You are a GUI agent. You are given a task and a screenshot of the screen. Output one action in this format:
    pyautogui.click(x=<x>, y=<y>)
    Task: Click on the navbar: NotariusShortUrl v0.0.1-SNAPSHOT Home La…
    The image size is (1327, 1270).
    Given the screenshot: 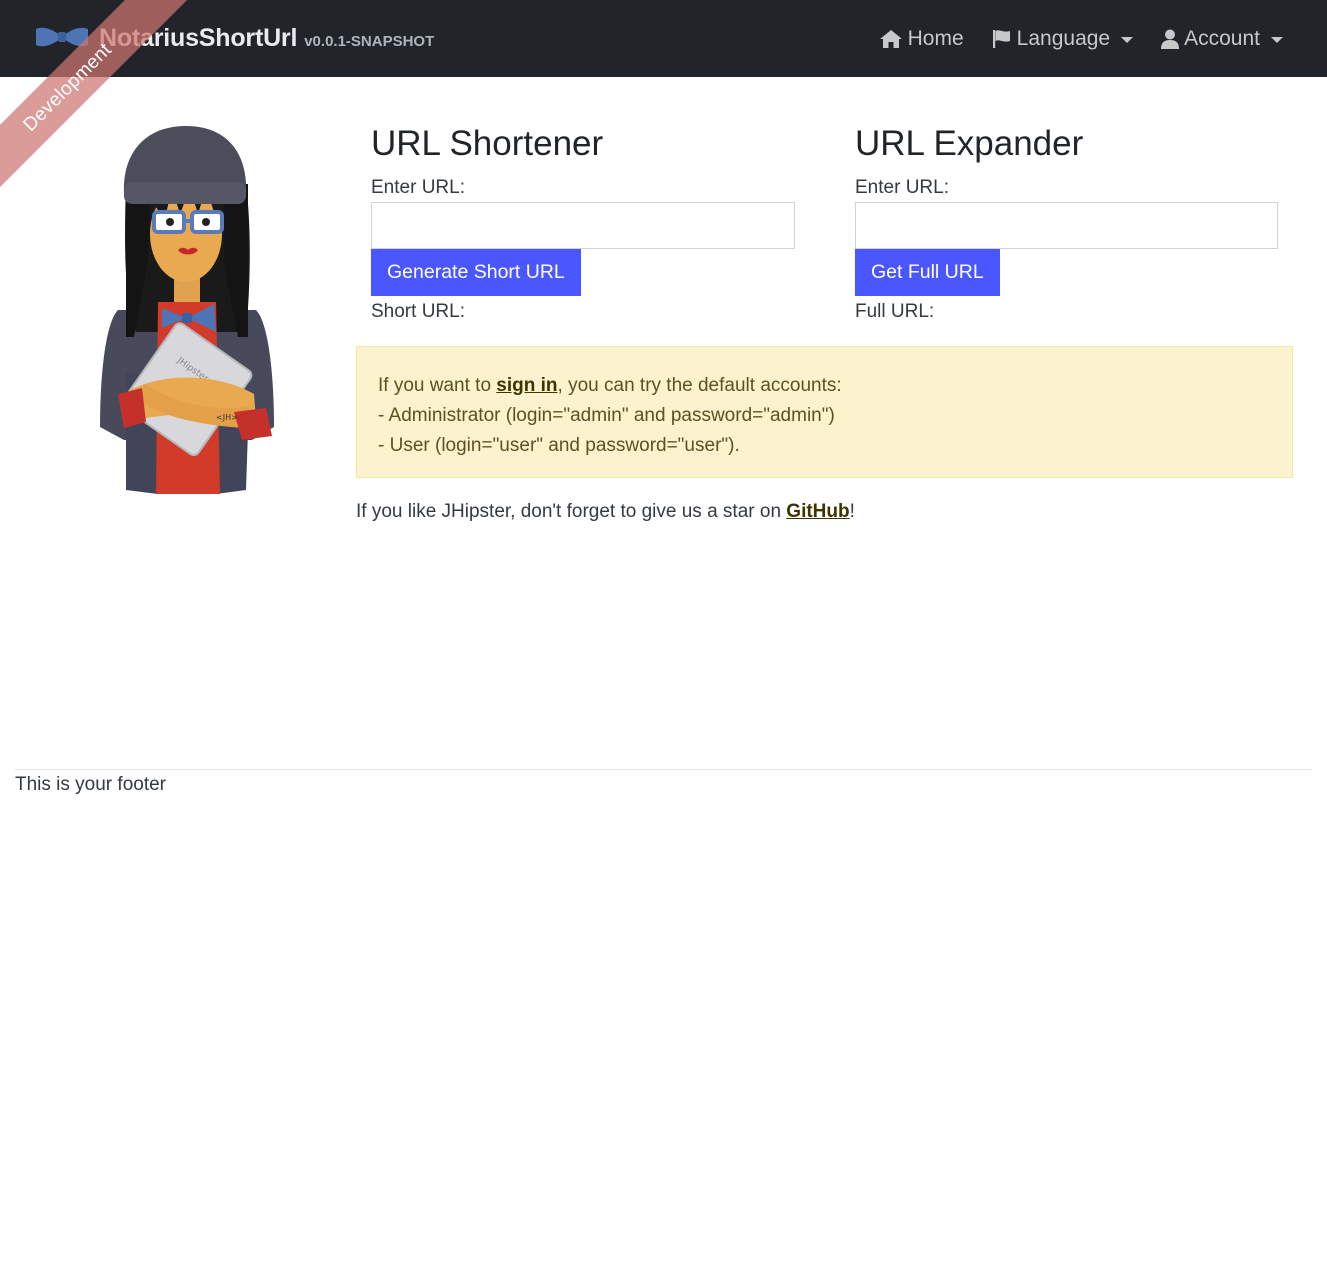 What is the action you would take?
    pyautogui.click(x=663, y=38)
    